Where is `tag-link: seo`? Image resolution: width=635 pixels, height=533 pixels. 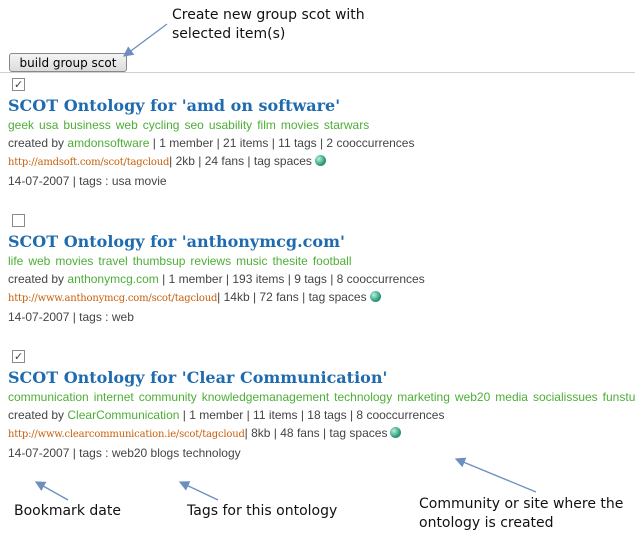 tag-link: seo is located at coordinates (193, 125).